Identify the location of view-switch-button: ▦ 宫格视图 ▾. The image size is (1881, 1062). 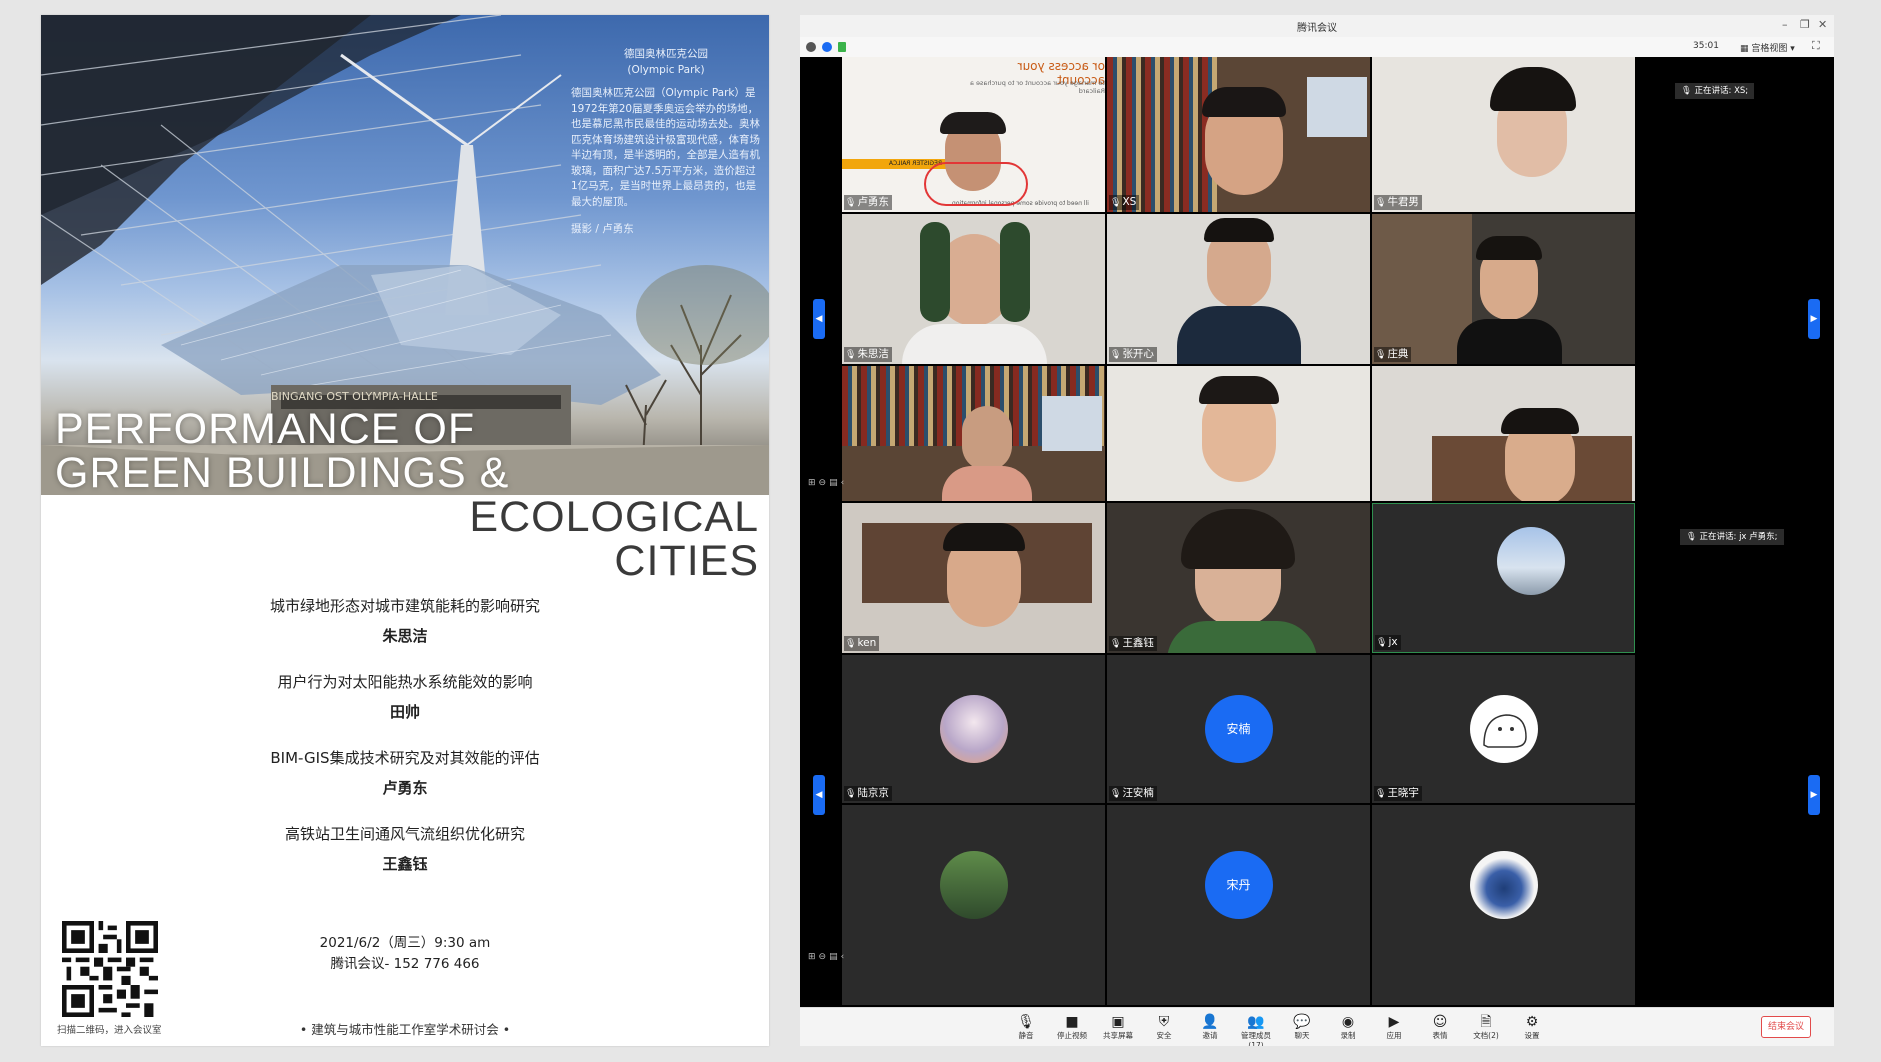
(1767, 47).